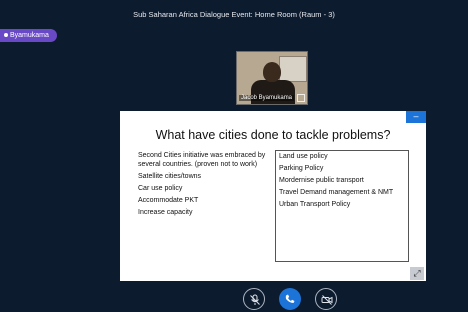 The width and height of the screenshot is (468, 312). I want to click on participant-body, so click(273, 92).